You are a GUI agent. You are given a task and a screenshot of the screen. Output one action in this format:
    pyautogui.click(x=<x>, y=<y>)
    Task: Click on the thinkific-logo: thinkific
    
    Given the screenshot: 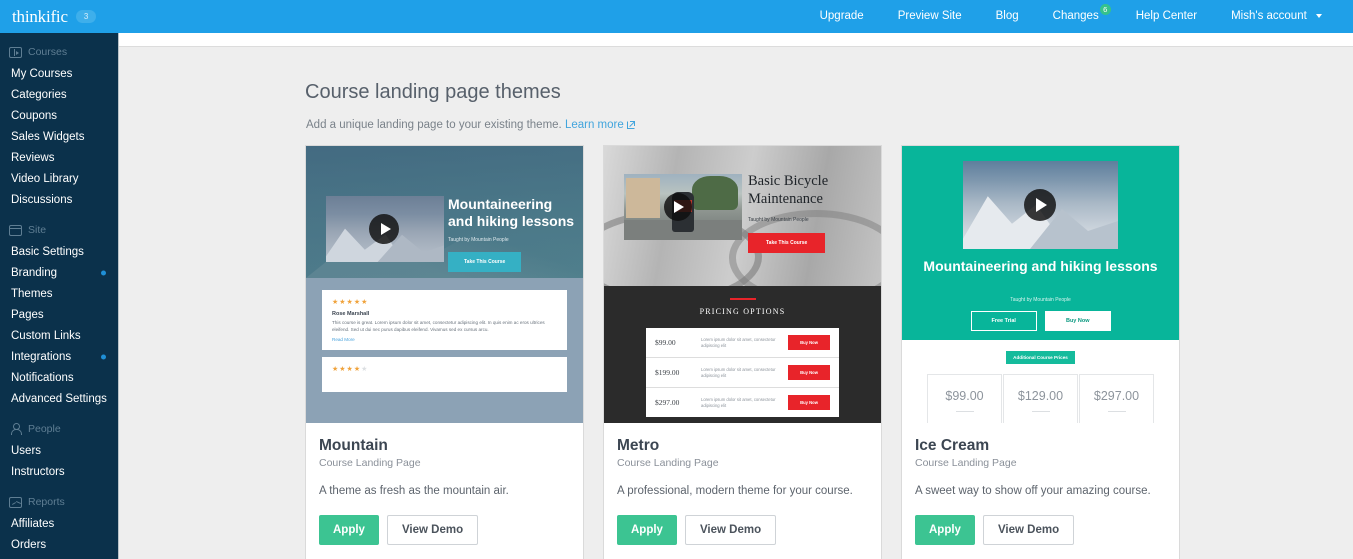 What is the action you would take?
    pyautogui.click(x=40, y=17)
    